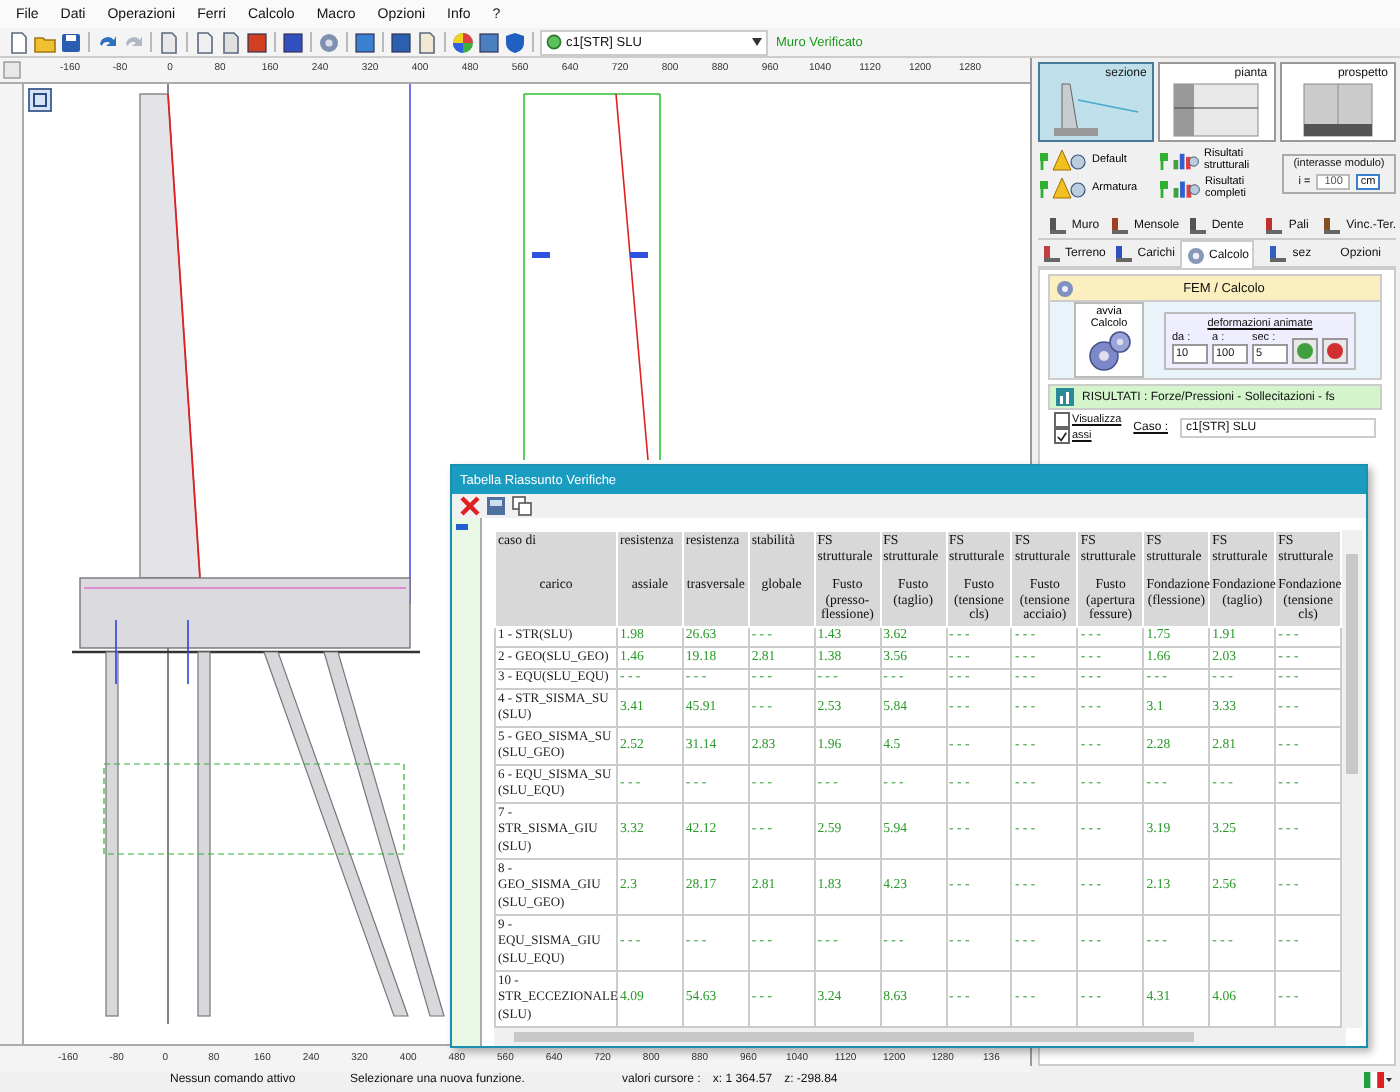  I want to click on play-animation-icon, so click(1305, 350).